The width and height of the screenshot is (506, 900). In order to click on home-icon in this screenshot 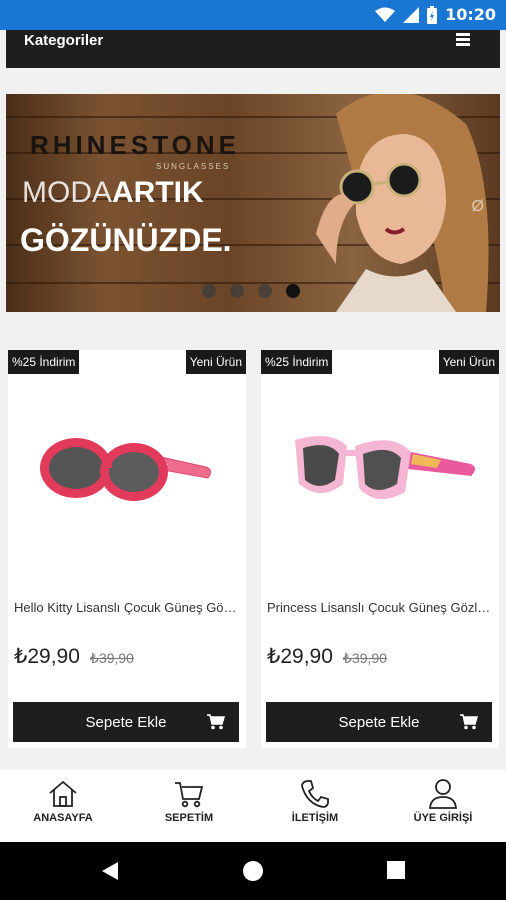, I will do `click(63, 793)`.